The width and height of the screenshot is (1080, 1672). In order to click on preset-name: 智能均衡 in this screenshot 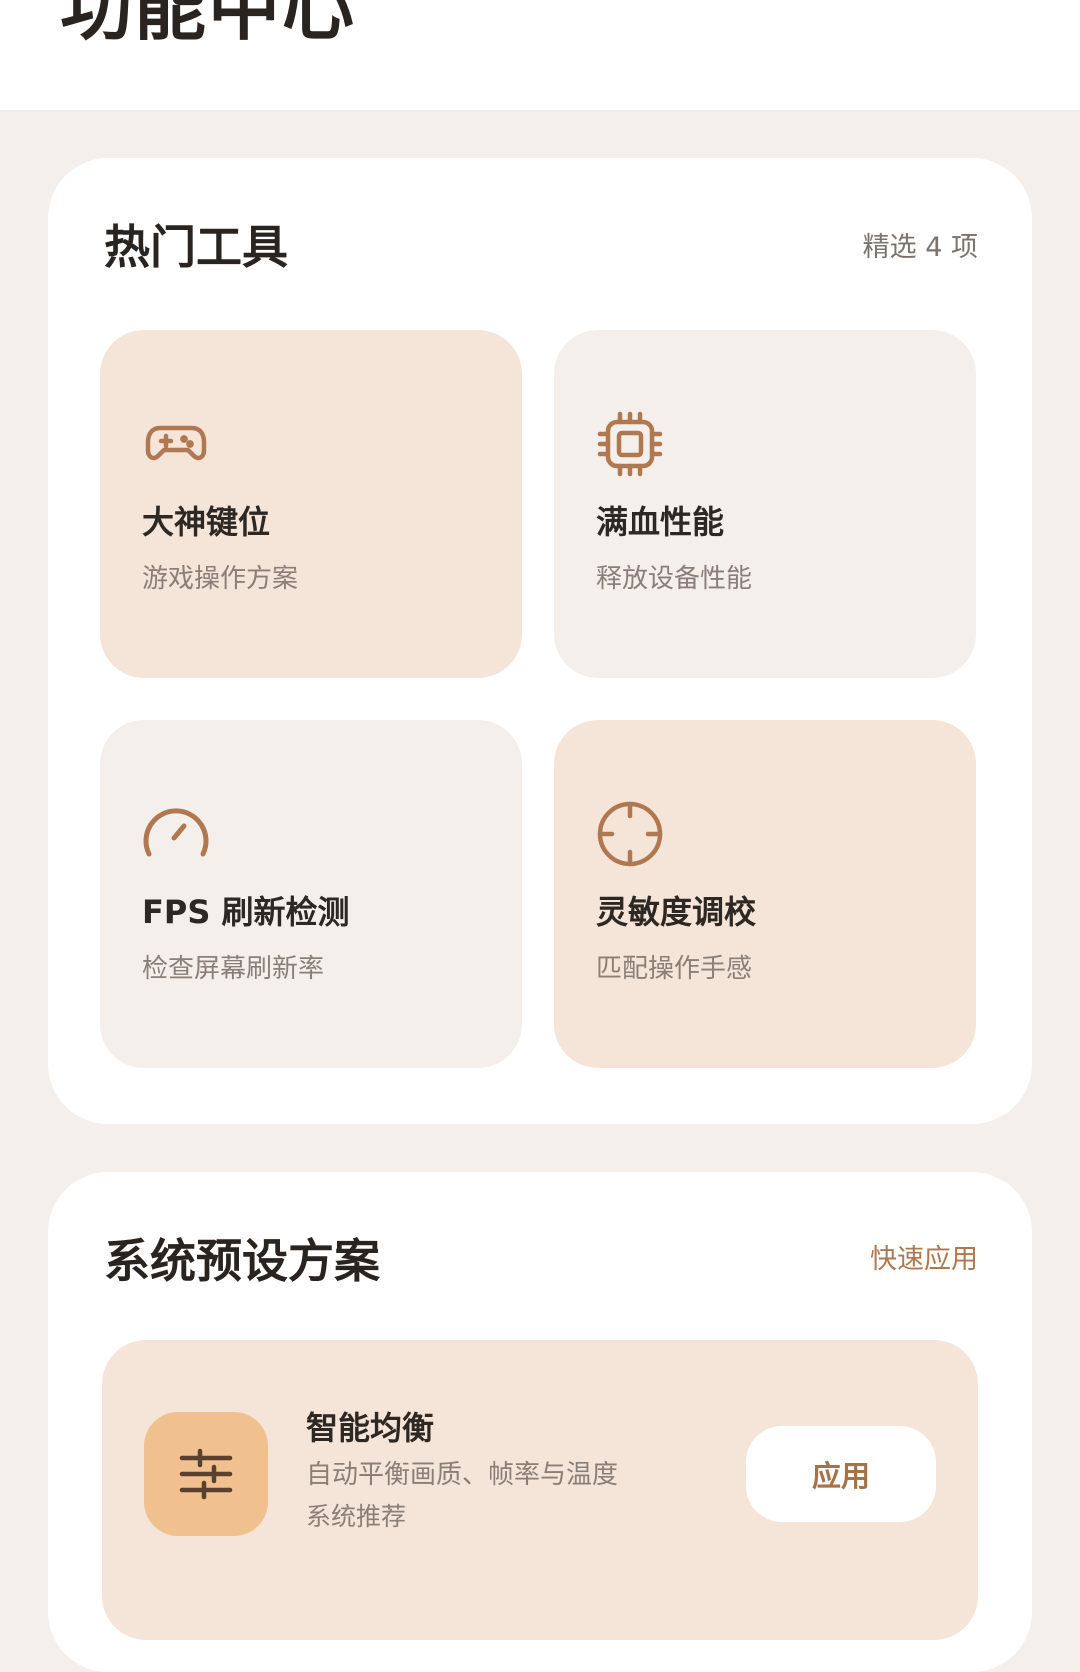, I will do `click(370, 1428)`.